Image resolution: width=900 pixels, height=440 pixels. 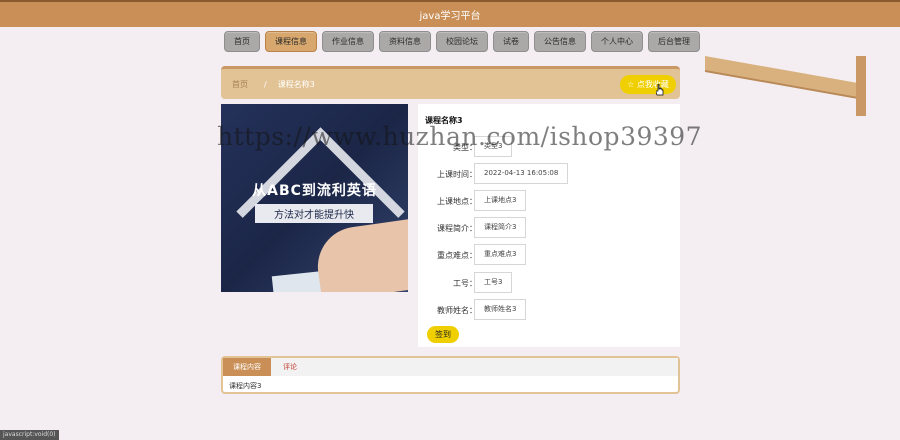 I want to click on field-value: 教师姓名3, so click(x=500, y=309).